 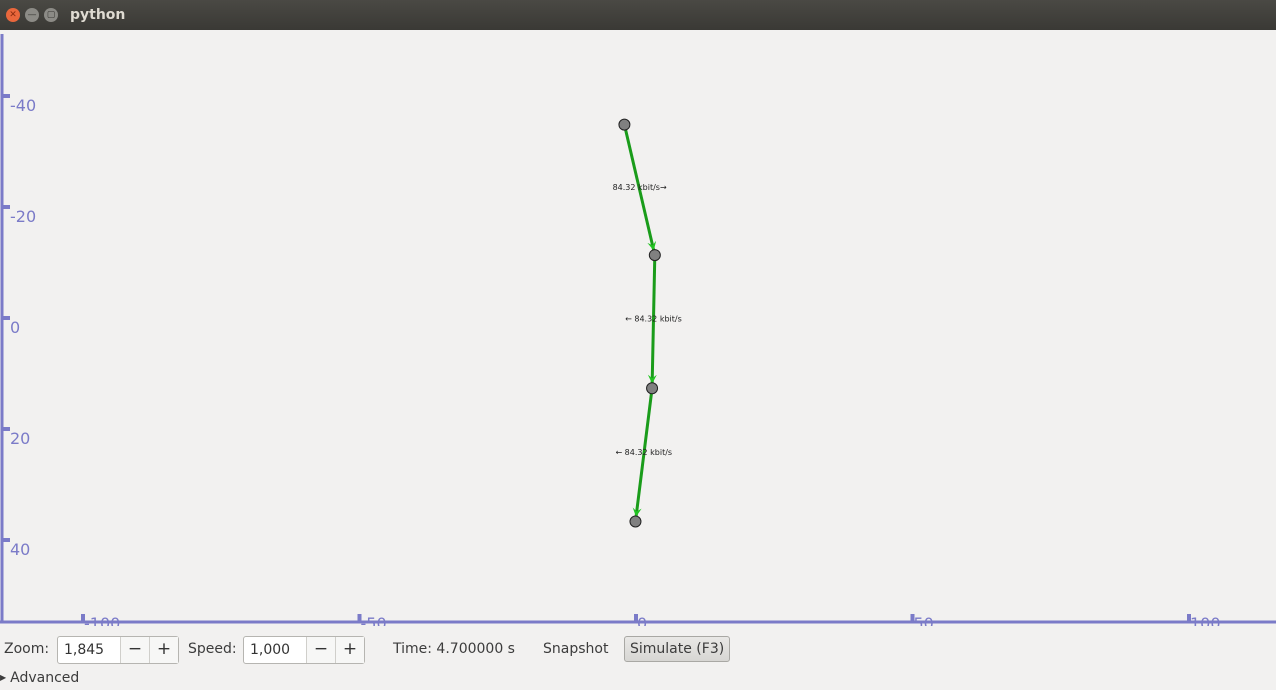 I want to click on speed-input: 1,000, so click(x=275, y=650).